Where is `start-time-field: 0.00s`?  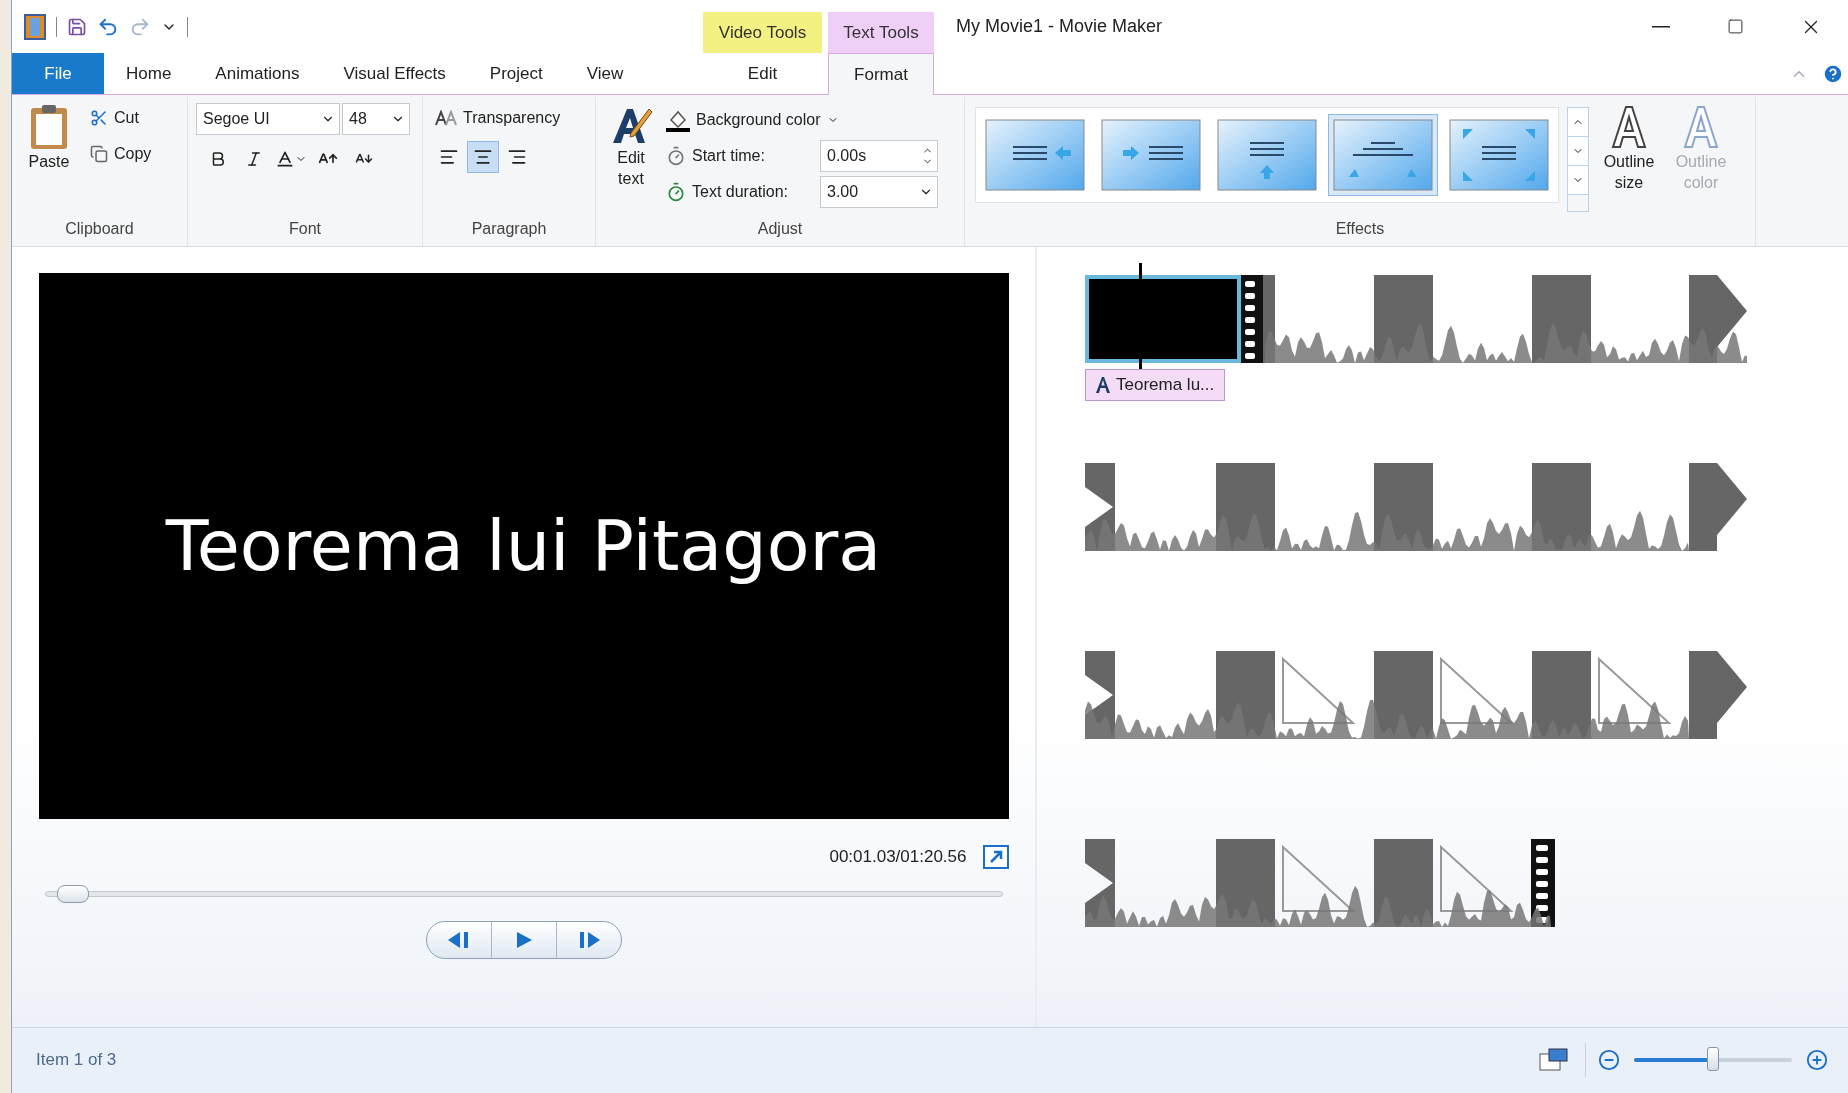 start-time-field: 0.00s is located at coordinates (879, 156).